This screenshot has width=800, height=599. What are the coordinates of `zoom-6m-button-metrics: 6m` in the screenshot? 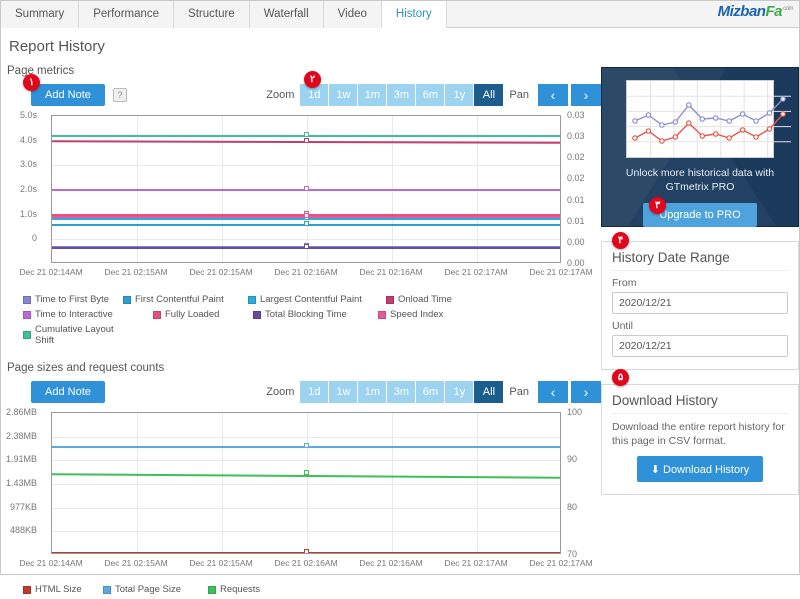 It's located at (431, 95).